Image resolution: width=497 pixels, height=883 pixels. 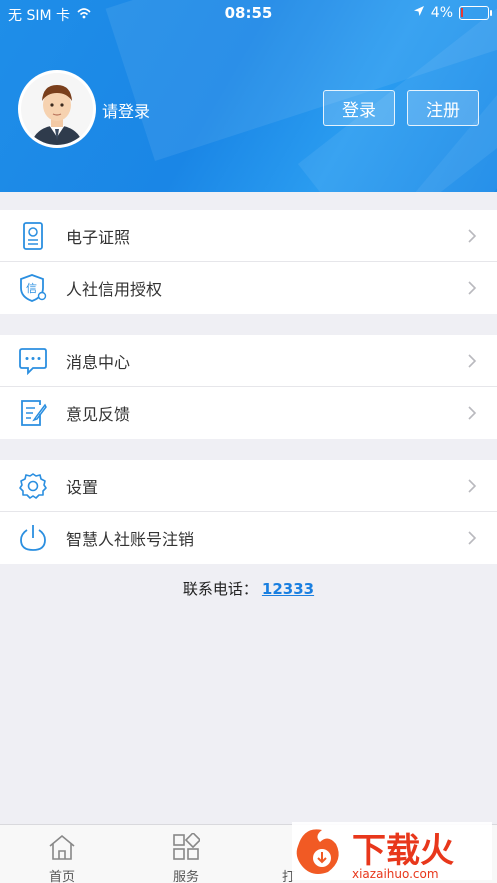 What do you see at coordinates (61, 876) in the screenshot?
I see `tab-label: 首页` at bounding box center [61, 876].